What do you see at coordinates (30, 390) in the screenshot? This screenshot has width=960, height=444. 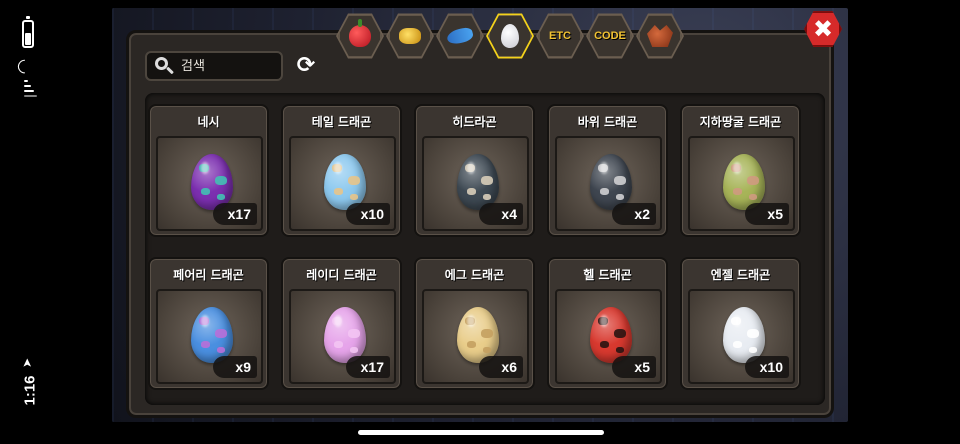 I see `status-clock: 1:16` at bounding box center [30, 390].